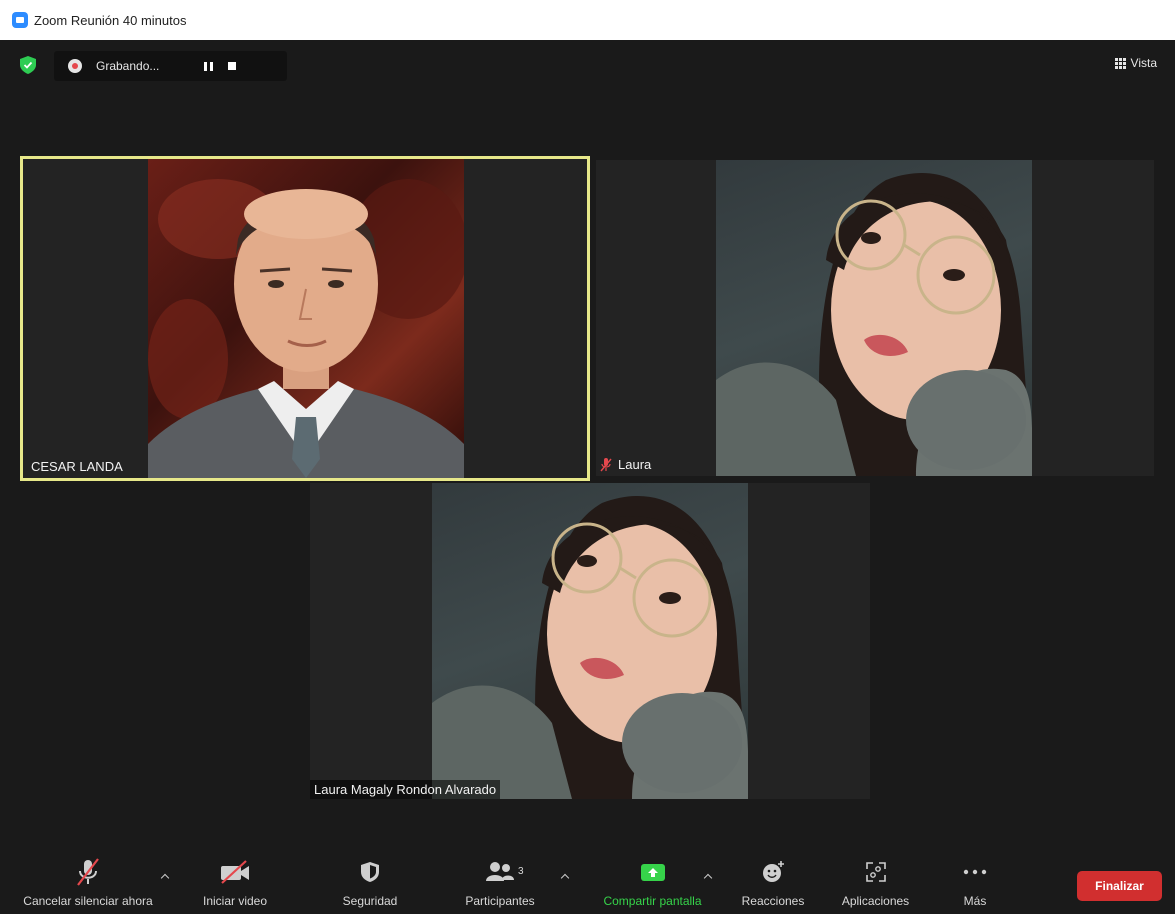 This screenshot has height=914, width=1175. I want to click on reactions-button: Reacciones, so click(773, 885).